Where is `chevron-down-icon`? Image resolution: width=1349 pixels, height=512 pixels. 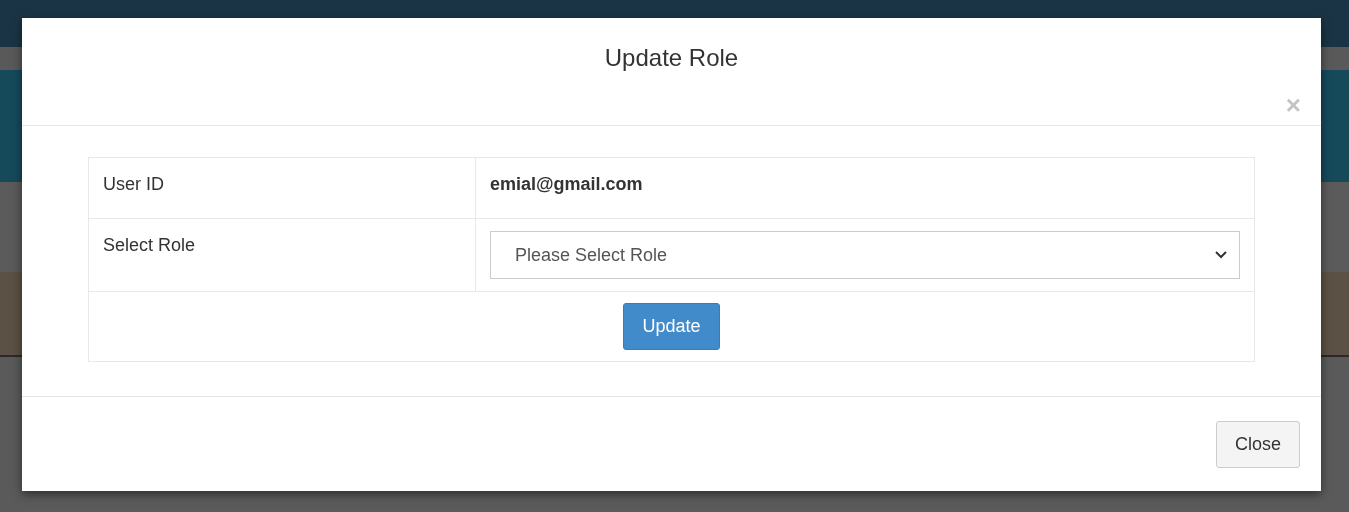
chevron-down-icon is located at coordinates (1221, 255).